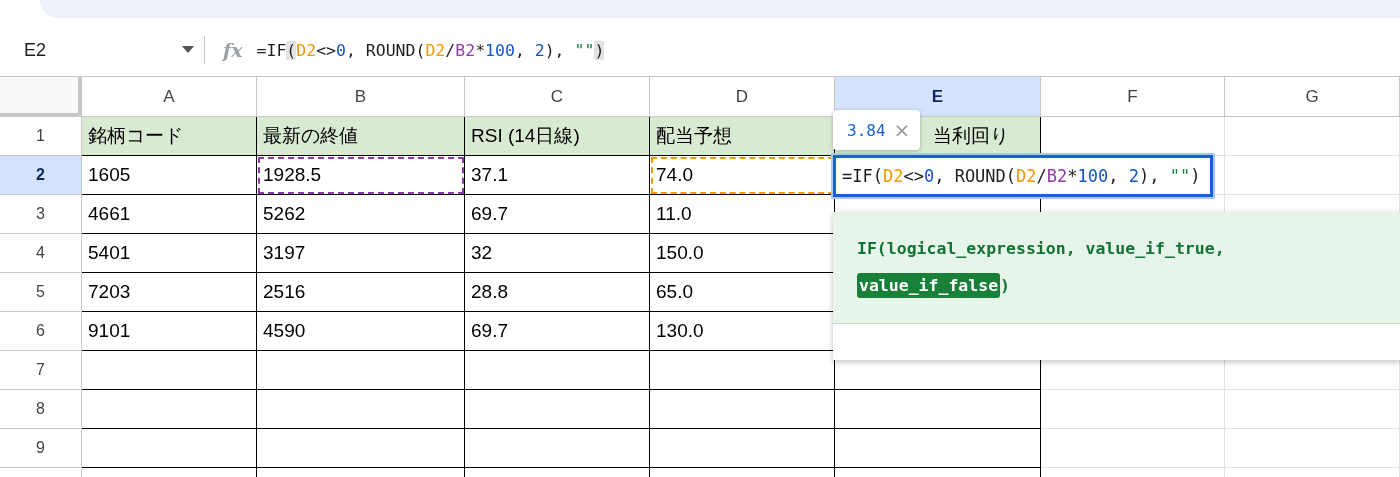 The image size is (1400, 477). I want to click on name-box: E2, so click(97, 50).